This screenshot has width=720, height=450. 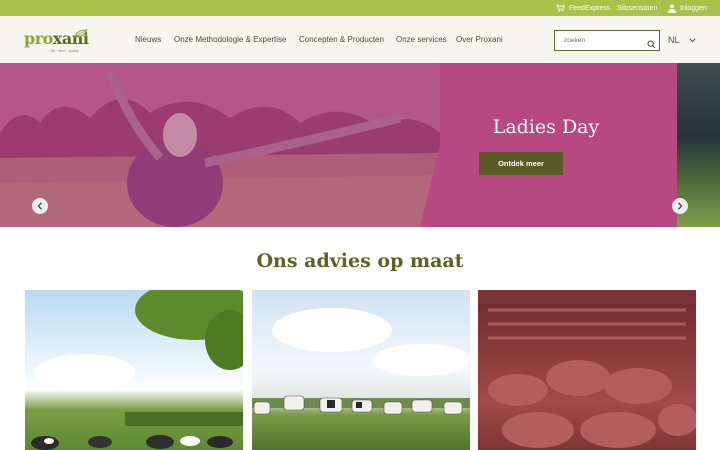 I want to click on utility-bar: FeedExpress Silosensoren Inloggen, so click(x=360, y=8).